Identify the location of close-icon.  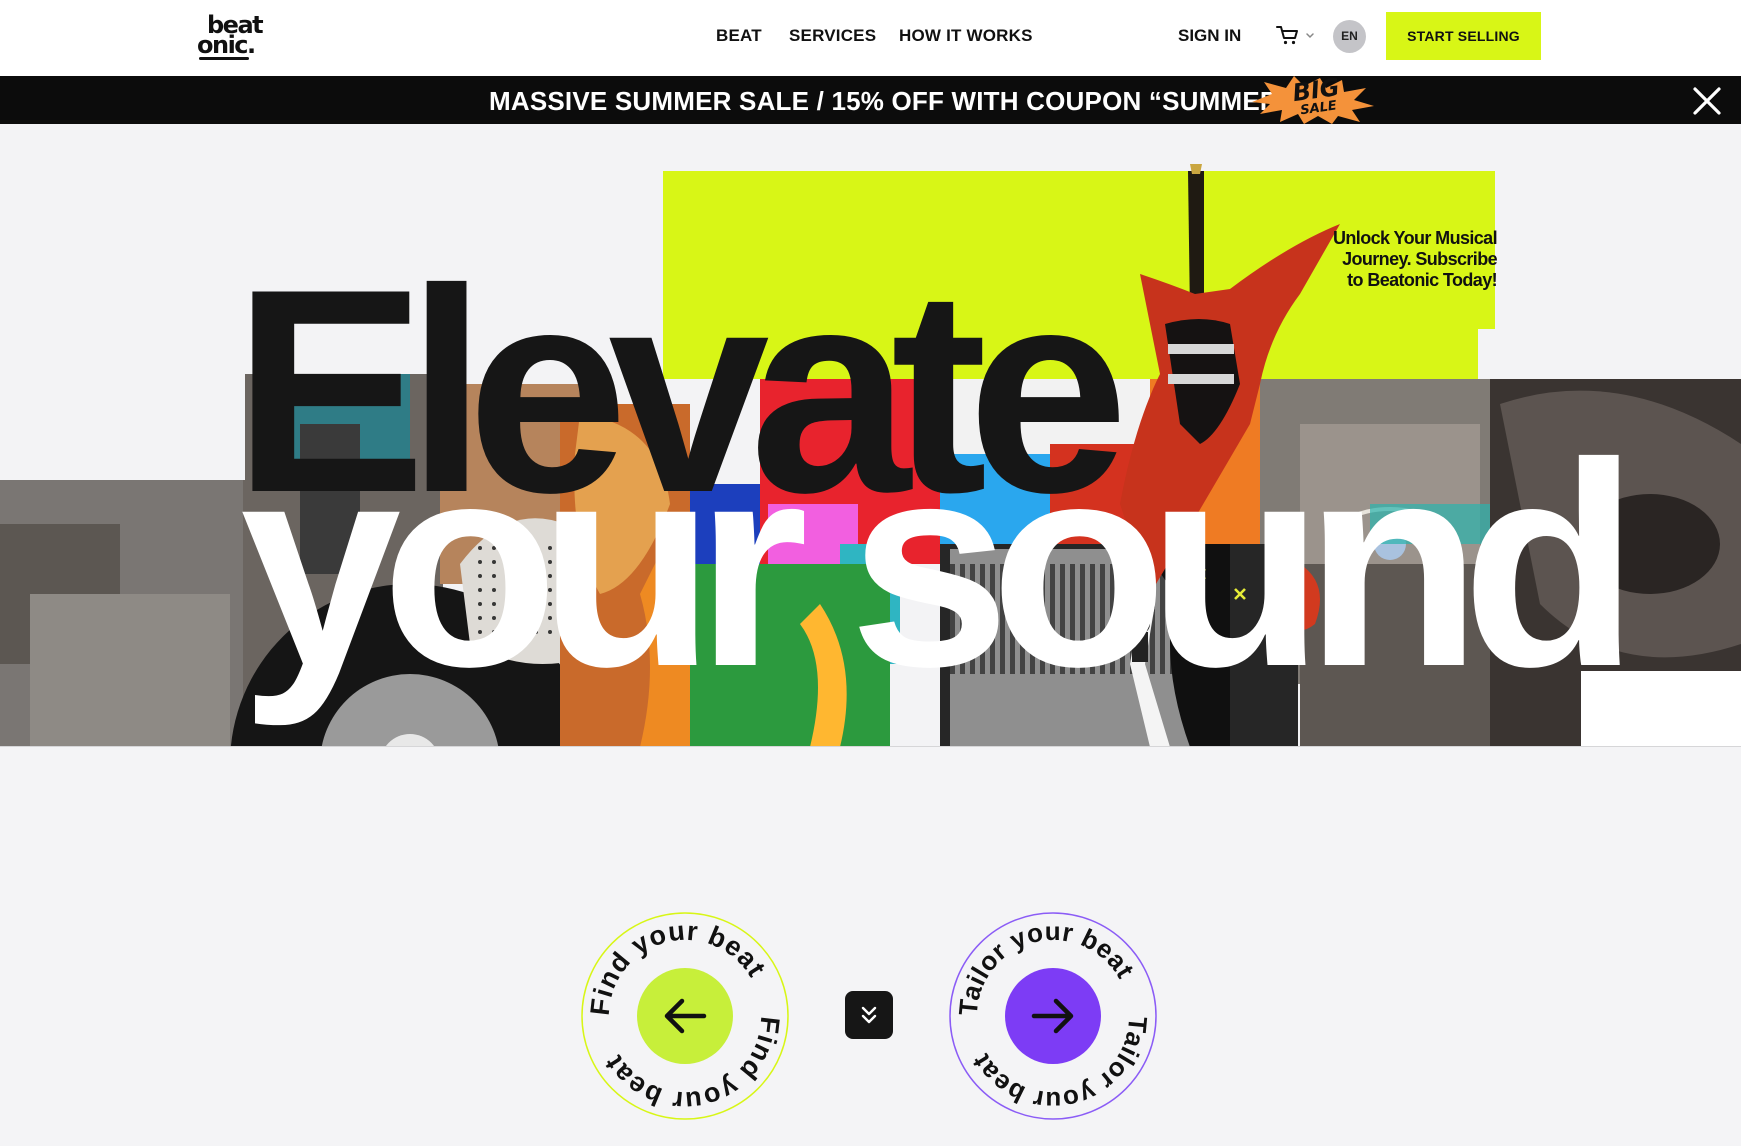
(1707, 101).